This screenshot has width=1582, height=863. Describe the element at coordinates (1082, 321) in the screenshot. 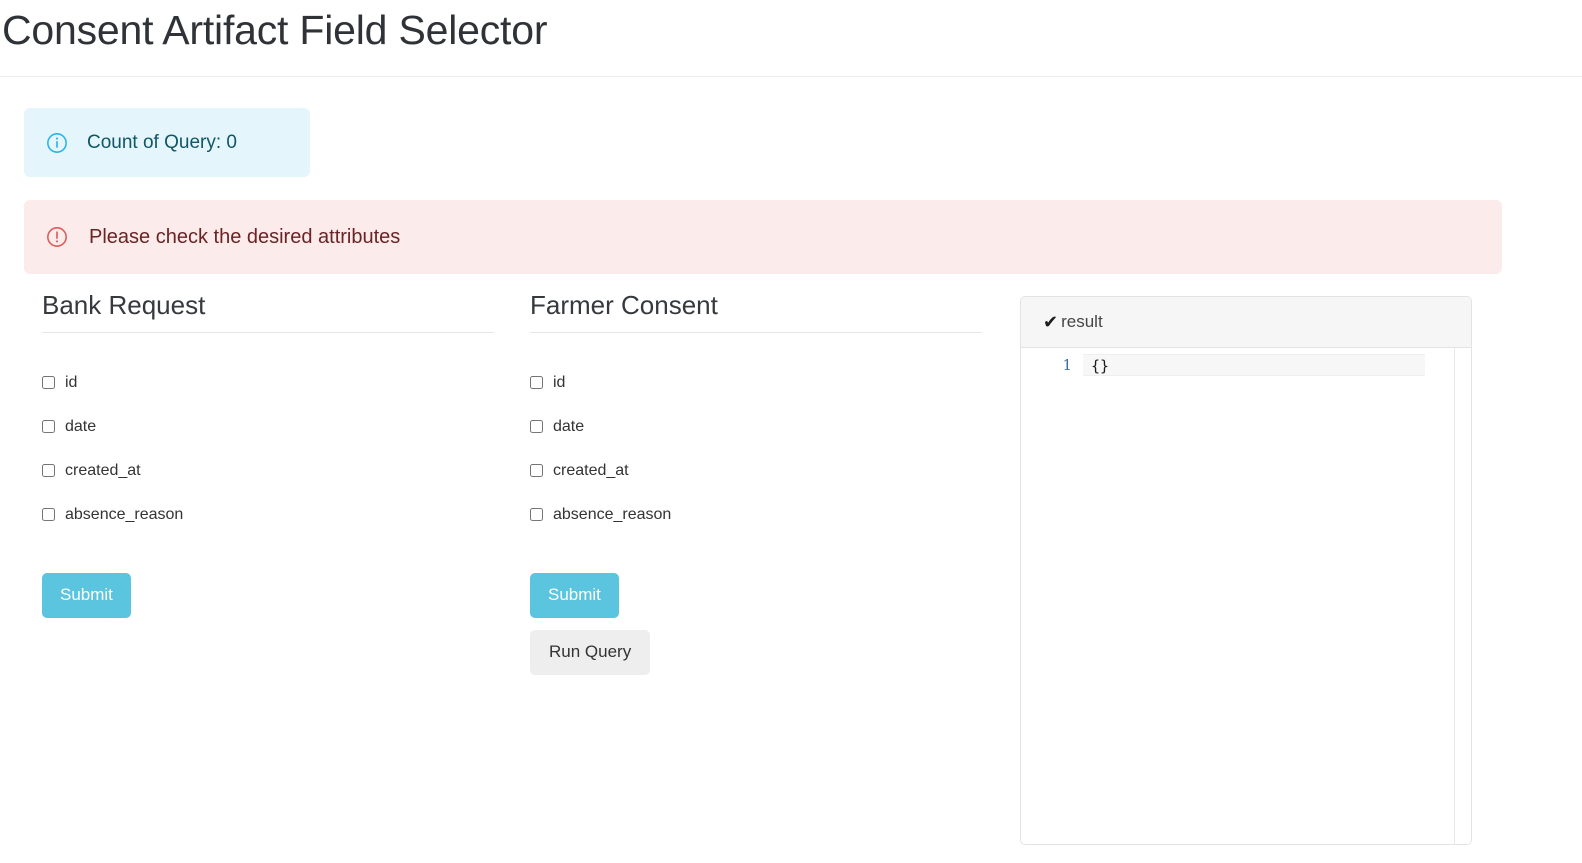

I see `result-panel-title: result` at that location.